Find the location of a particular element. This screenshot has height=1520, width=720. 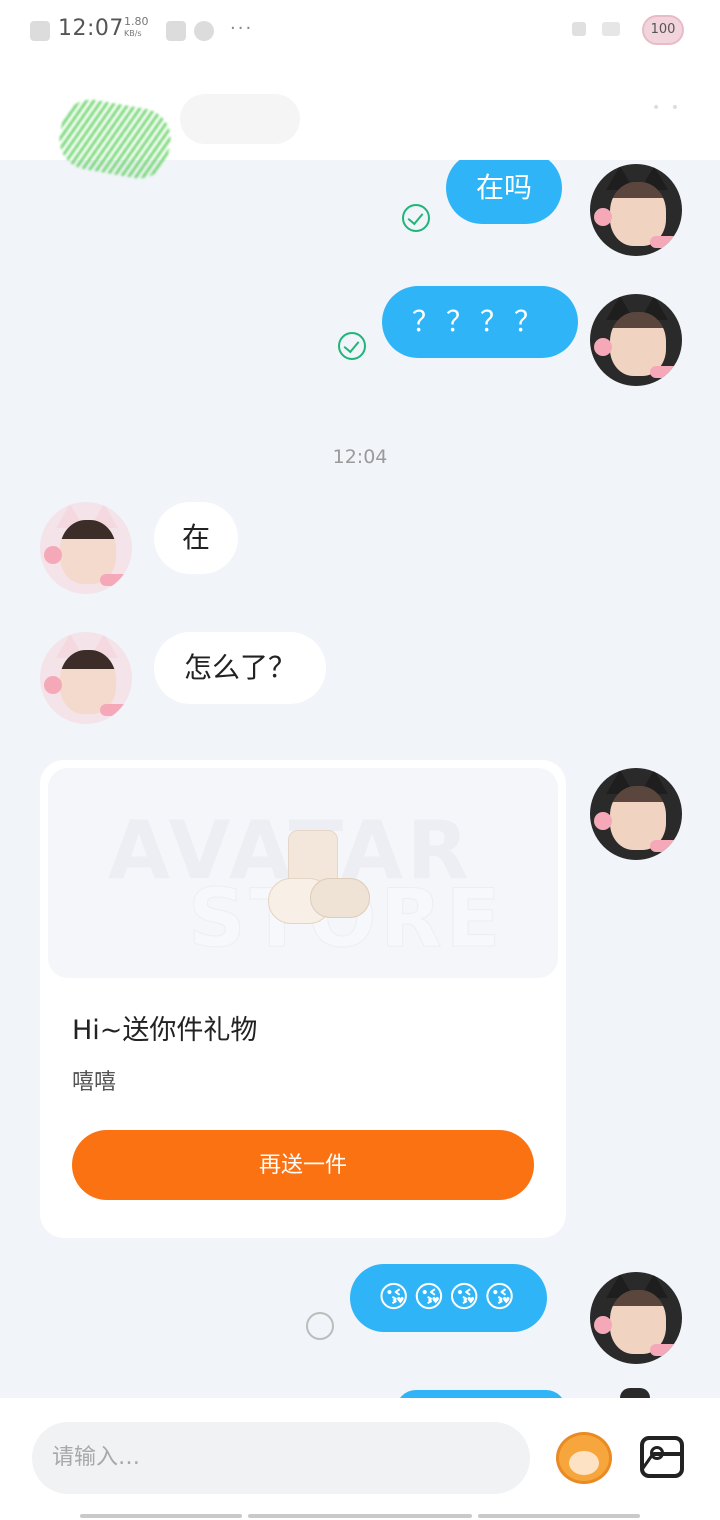

network-speed-unit: KB/s is located at coordinates (133, 33).